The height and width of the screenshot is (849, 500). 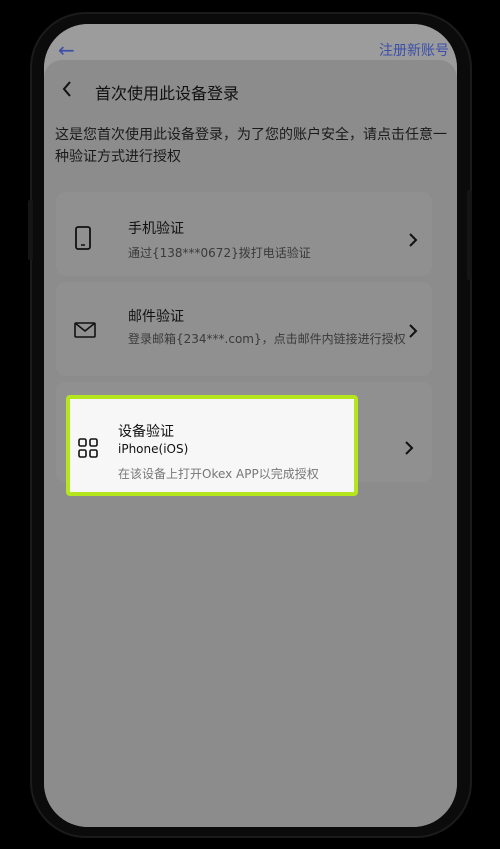 What do you see at coordinates (414, 50) in the screenshot?
I see `register-link: 注册新账号` at bounding box center [414, 50].